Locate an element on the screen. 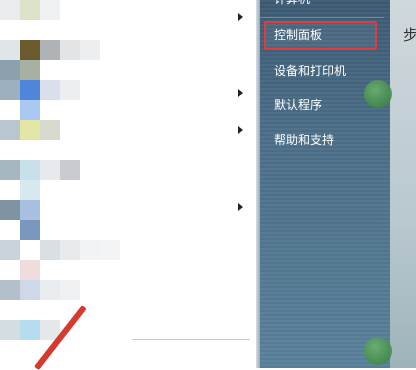 The width and height of the screenshot is (416, 370). desktop-background is located at coordinates (403, 184).